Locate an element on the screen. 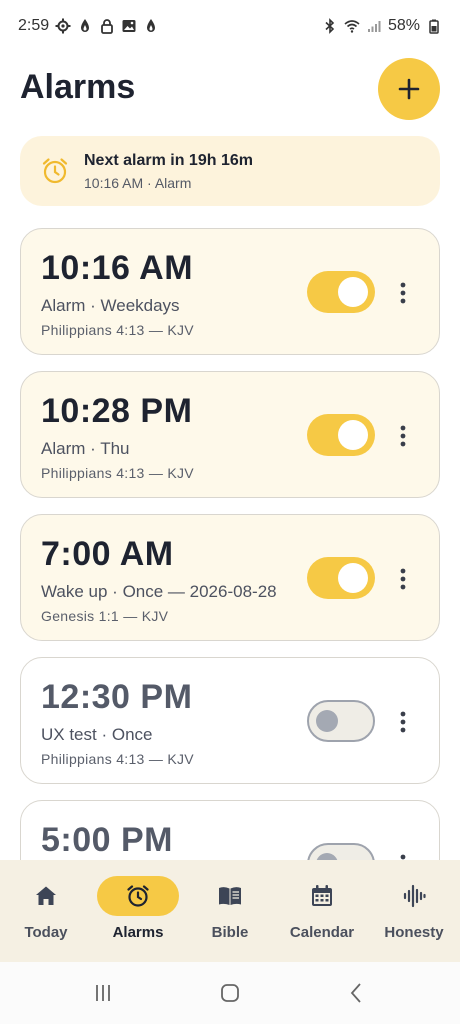 The image size is (460, 1024). page-title: Alarms is located at coordinates (78, 87).